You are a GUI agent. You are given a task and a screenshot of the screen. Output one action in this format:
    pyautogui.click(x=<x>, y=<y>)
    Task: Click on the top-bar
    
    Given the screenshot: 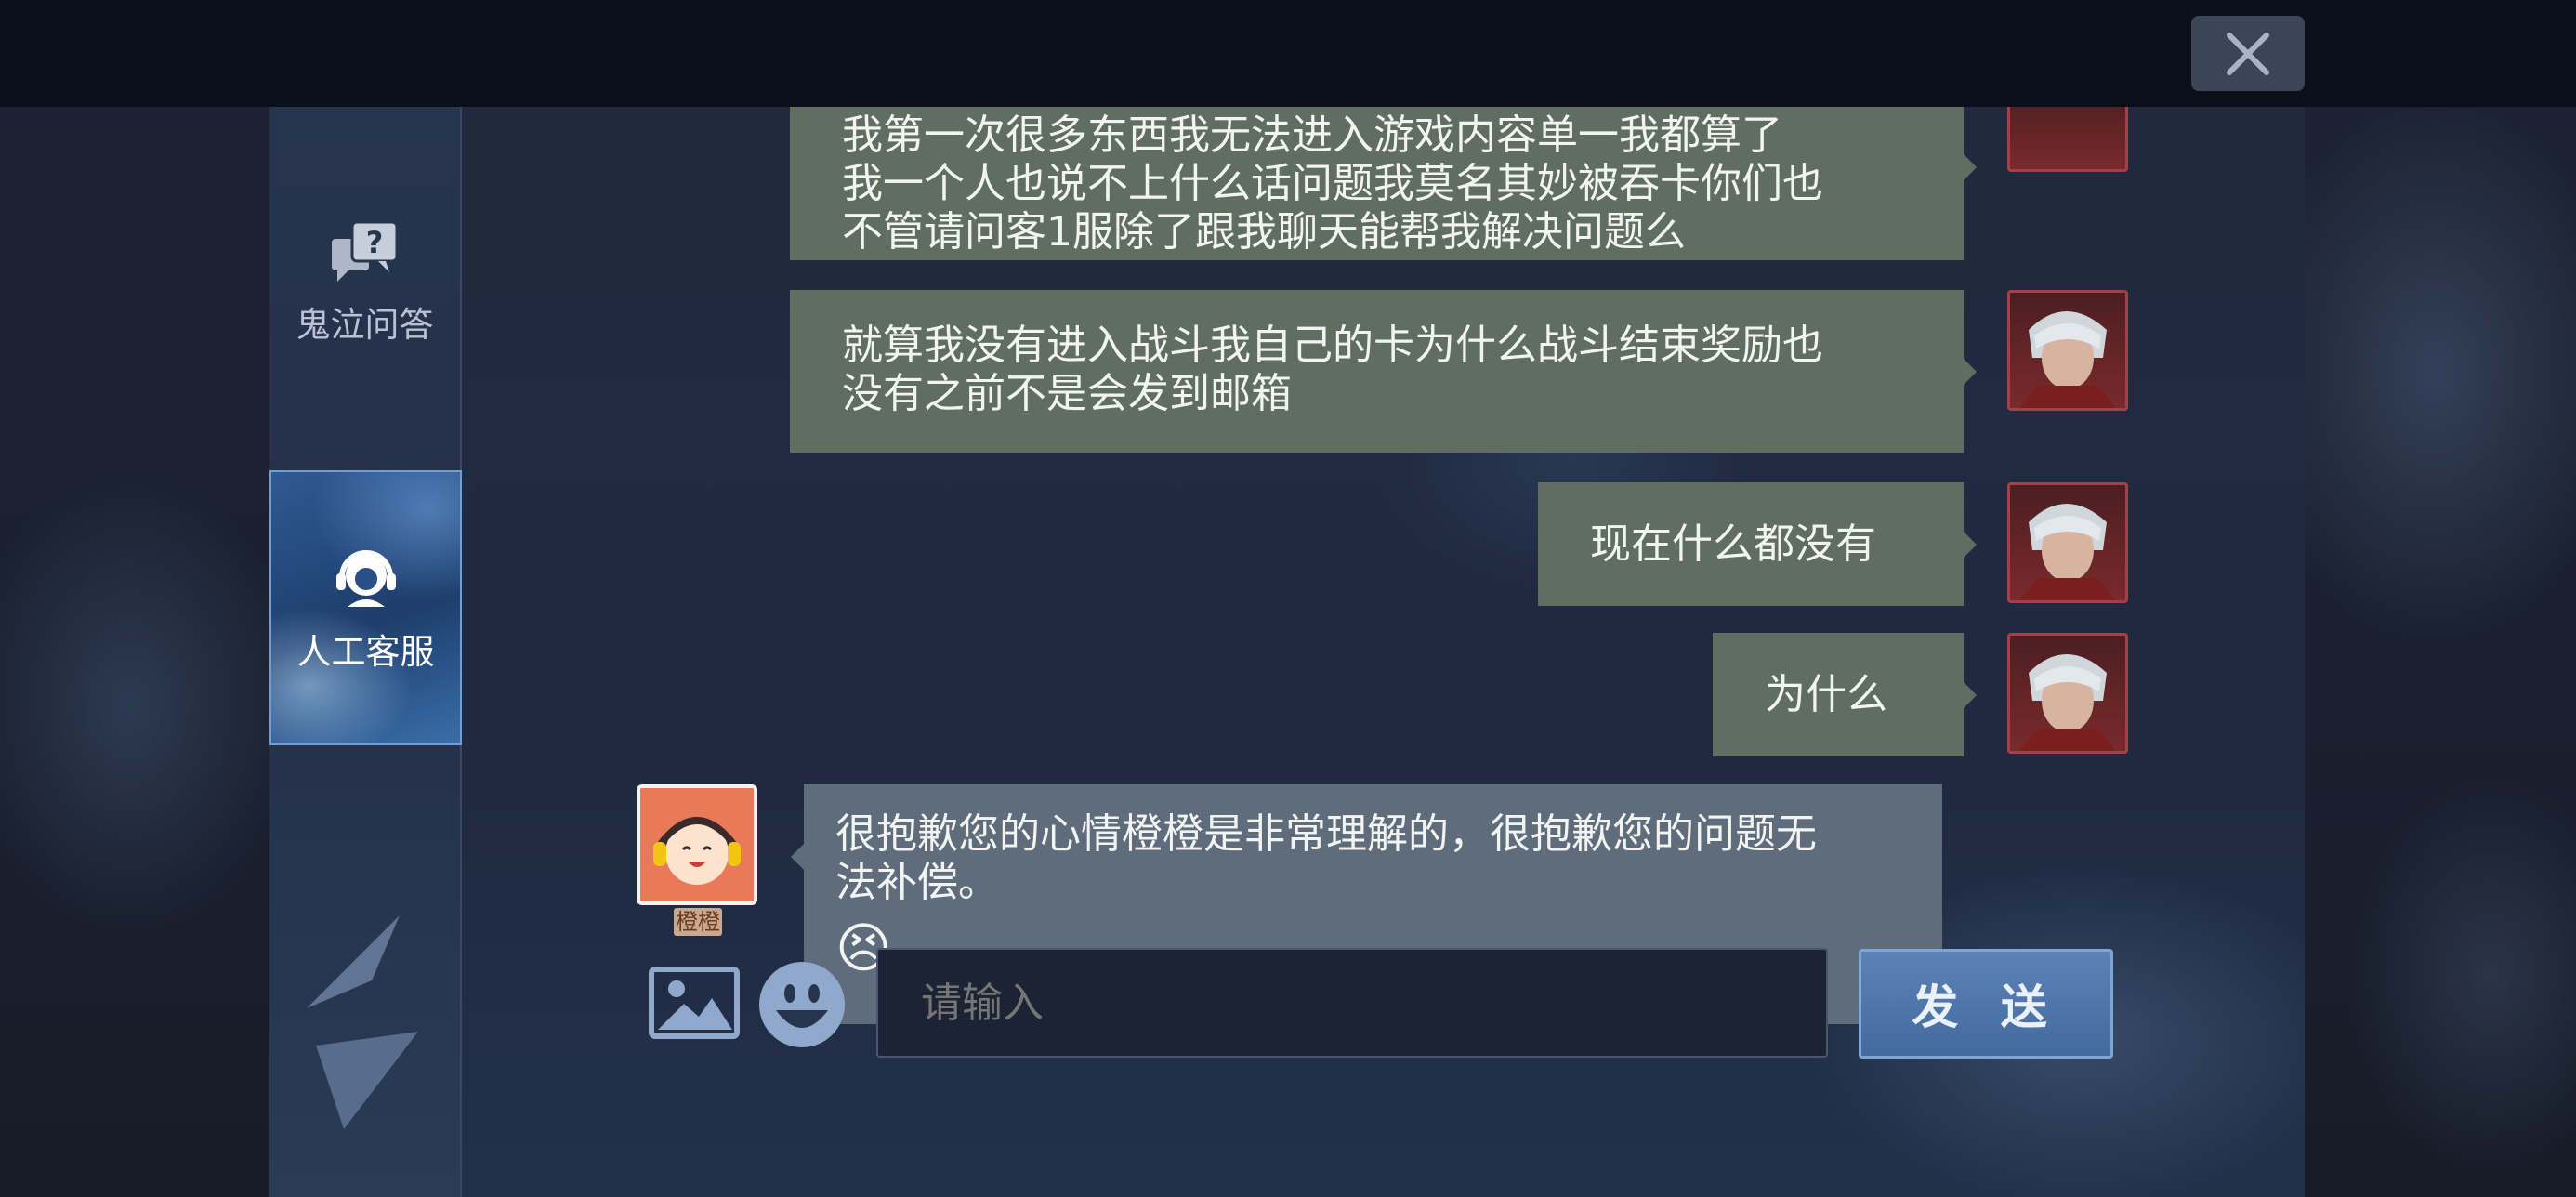 What is the action you would take?
    pyautogui.click(x=1288, y=53)
    